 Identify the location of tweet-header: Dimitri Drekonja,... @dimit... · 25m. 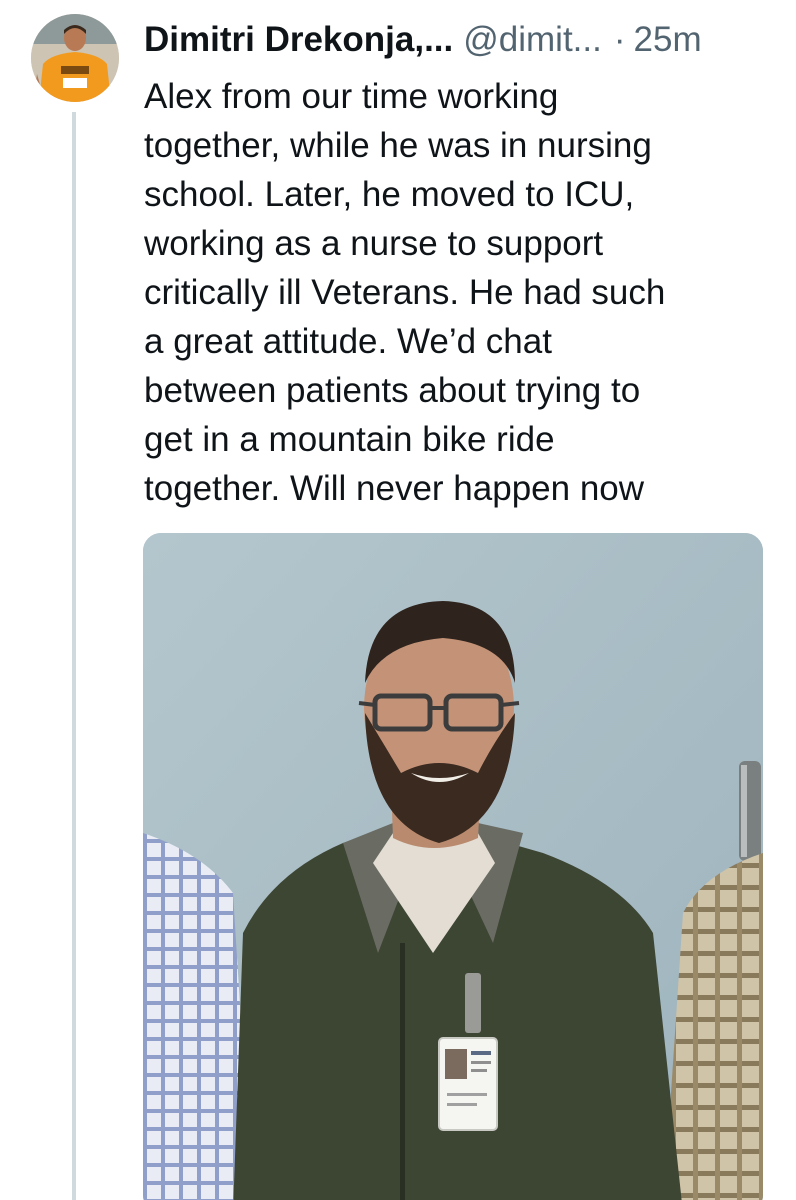
(423, 40).